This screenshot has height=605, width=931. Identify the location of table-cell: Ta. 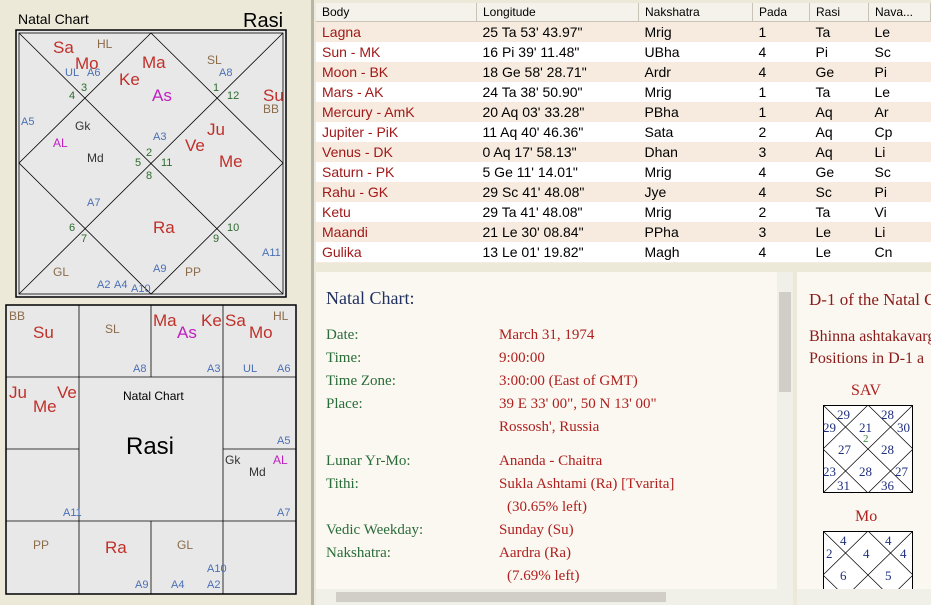
(839, 31).